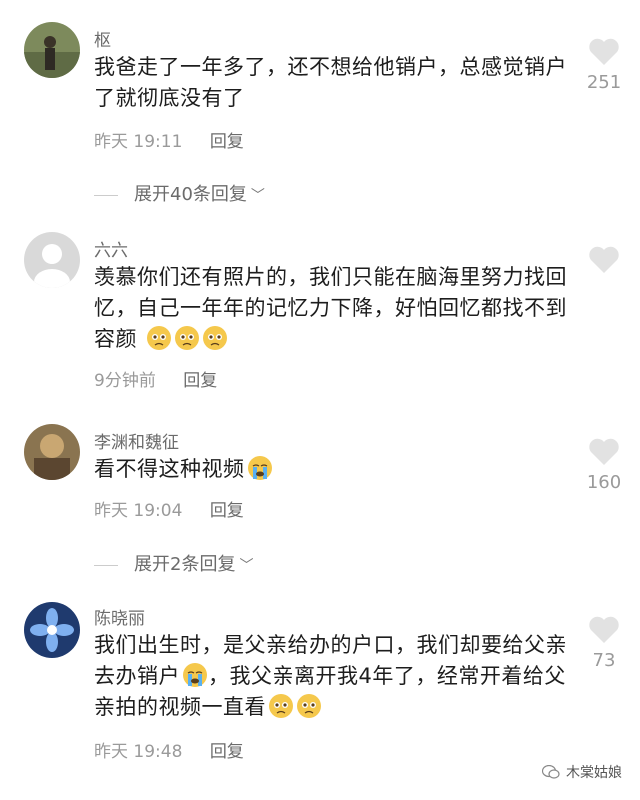 This screenshot has height=800, width=640. Describe the element at coordinates (102, 38) in the screenshot. I see `username: 枢` at that location.